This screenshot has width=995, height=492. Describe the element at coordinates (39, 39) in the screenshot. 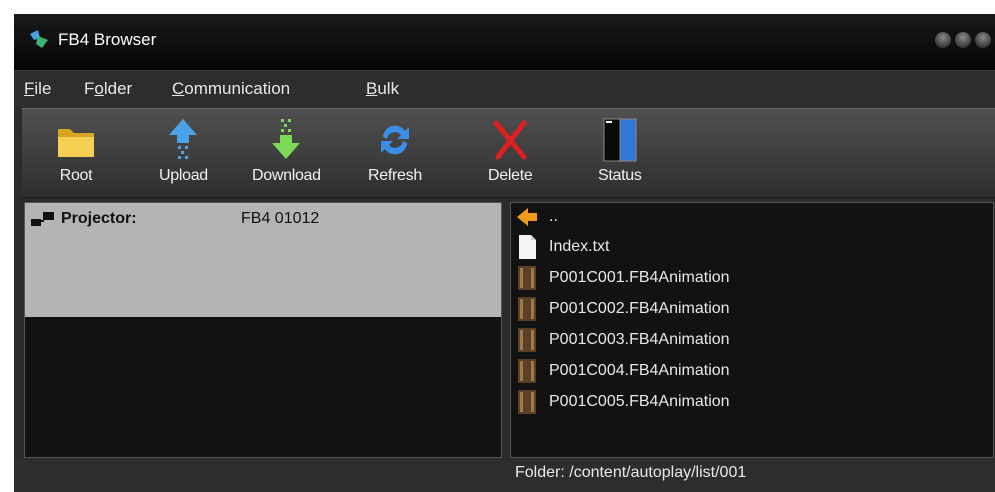

I see `app-logo-icon` at that location.